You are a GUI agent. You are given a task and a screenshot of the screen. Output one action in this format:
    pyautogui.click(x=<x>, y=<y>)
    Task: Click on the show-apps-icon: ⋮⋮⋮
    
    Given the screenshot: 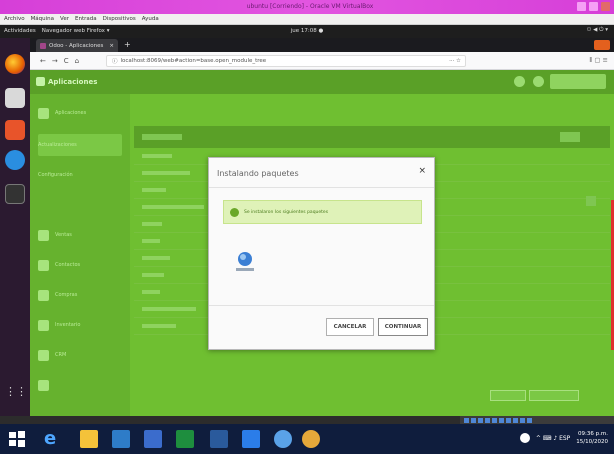 What is the action you would take?
    pyautogui.click(x=21, y=392)
    